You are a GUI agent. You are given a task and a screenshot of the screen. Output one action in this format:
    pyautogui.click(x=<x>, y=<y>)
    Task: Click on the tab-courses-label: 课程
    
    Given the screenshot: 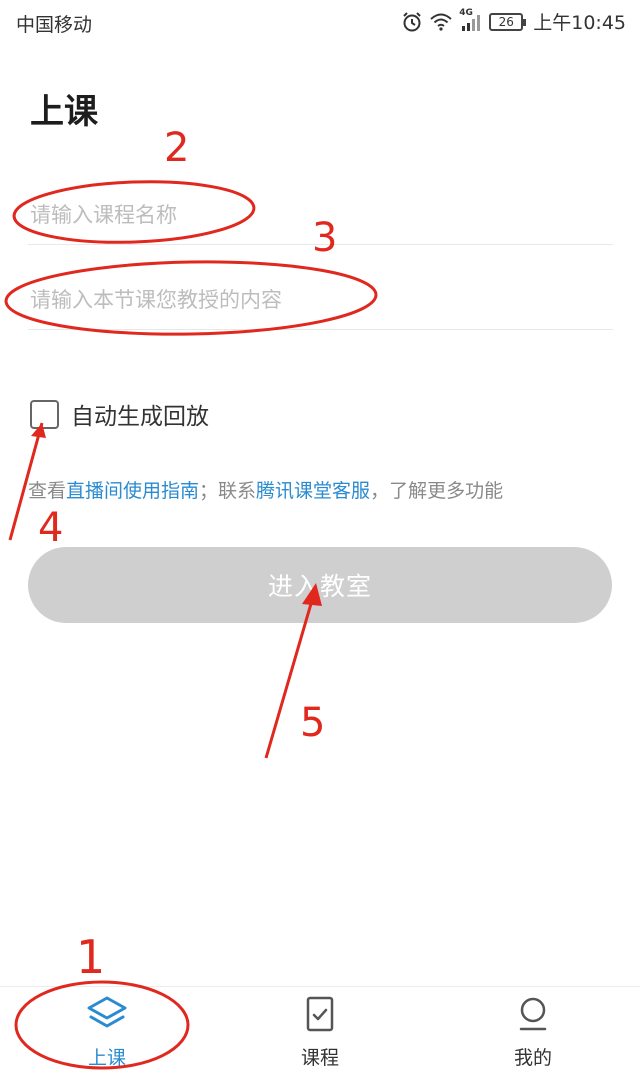 What is the action you would take?
    pyautogui.click(x=319, y=1058)
    